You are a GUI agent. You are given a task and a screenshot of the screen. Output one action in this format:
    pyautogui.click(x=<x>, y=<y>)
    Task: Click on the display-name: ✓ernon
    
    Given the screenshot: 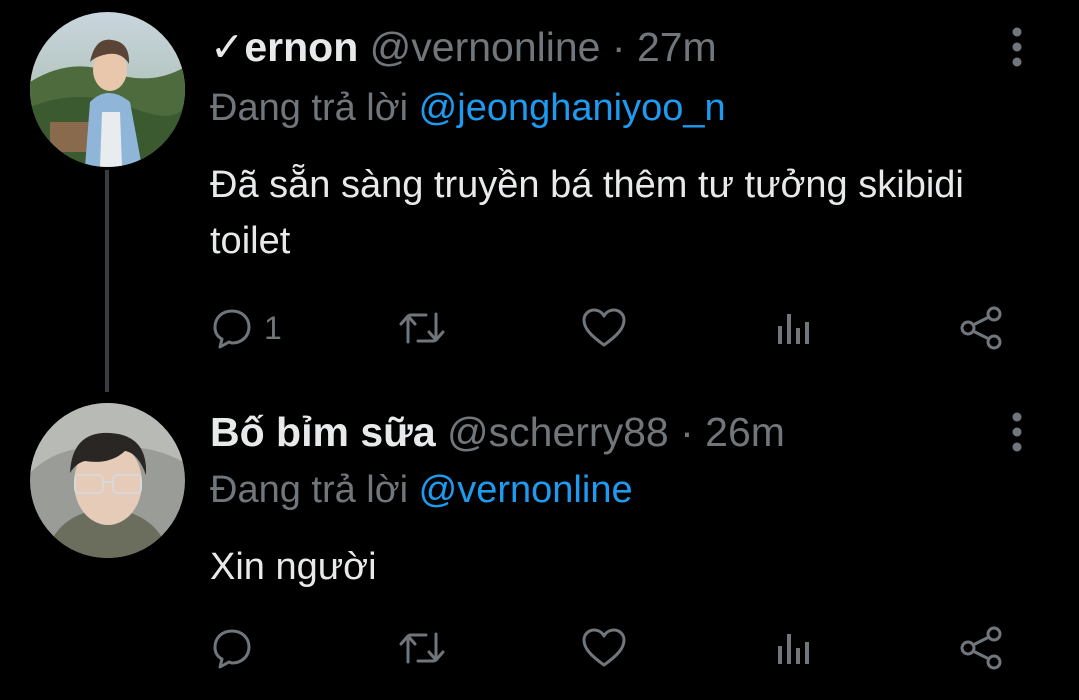 What is the action you would take?
    pyautogui.click(x=284, y=47)
    